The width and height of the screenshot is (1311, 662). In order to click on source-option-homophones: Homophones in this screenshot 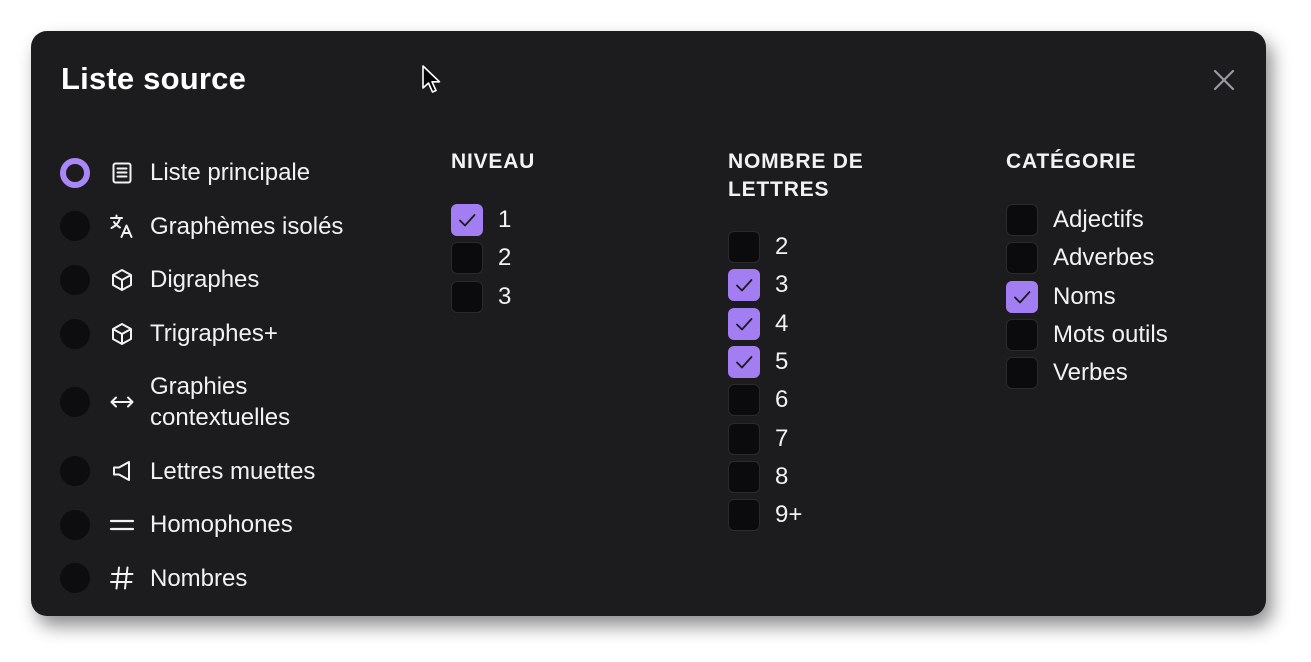, I will do `click(225, 525)`.